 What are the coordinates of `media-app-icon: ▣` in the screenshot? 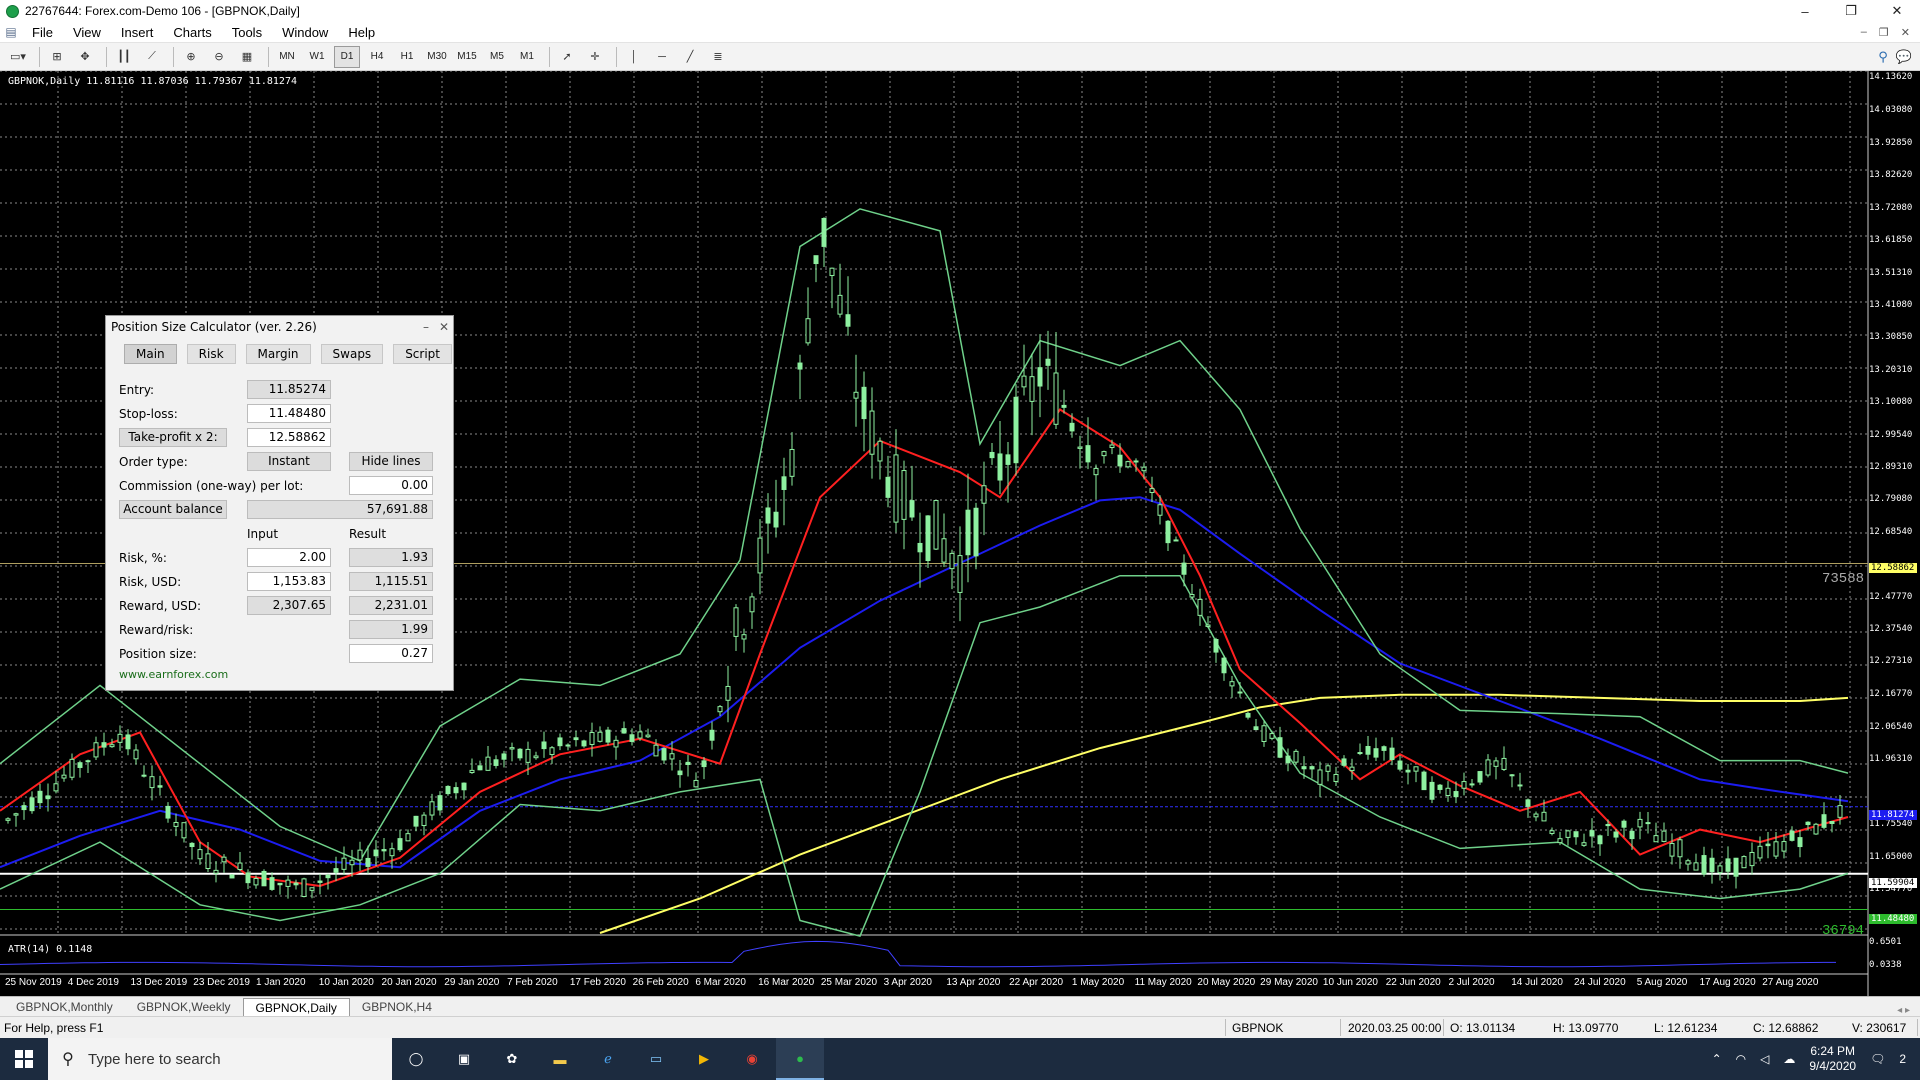 It's located at (464, 1059).